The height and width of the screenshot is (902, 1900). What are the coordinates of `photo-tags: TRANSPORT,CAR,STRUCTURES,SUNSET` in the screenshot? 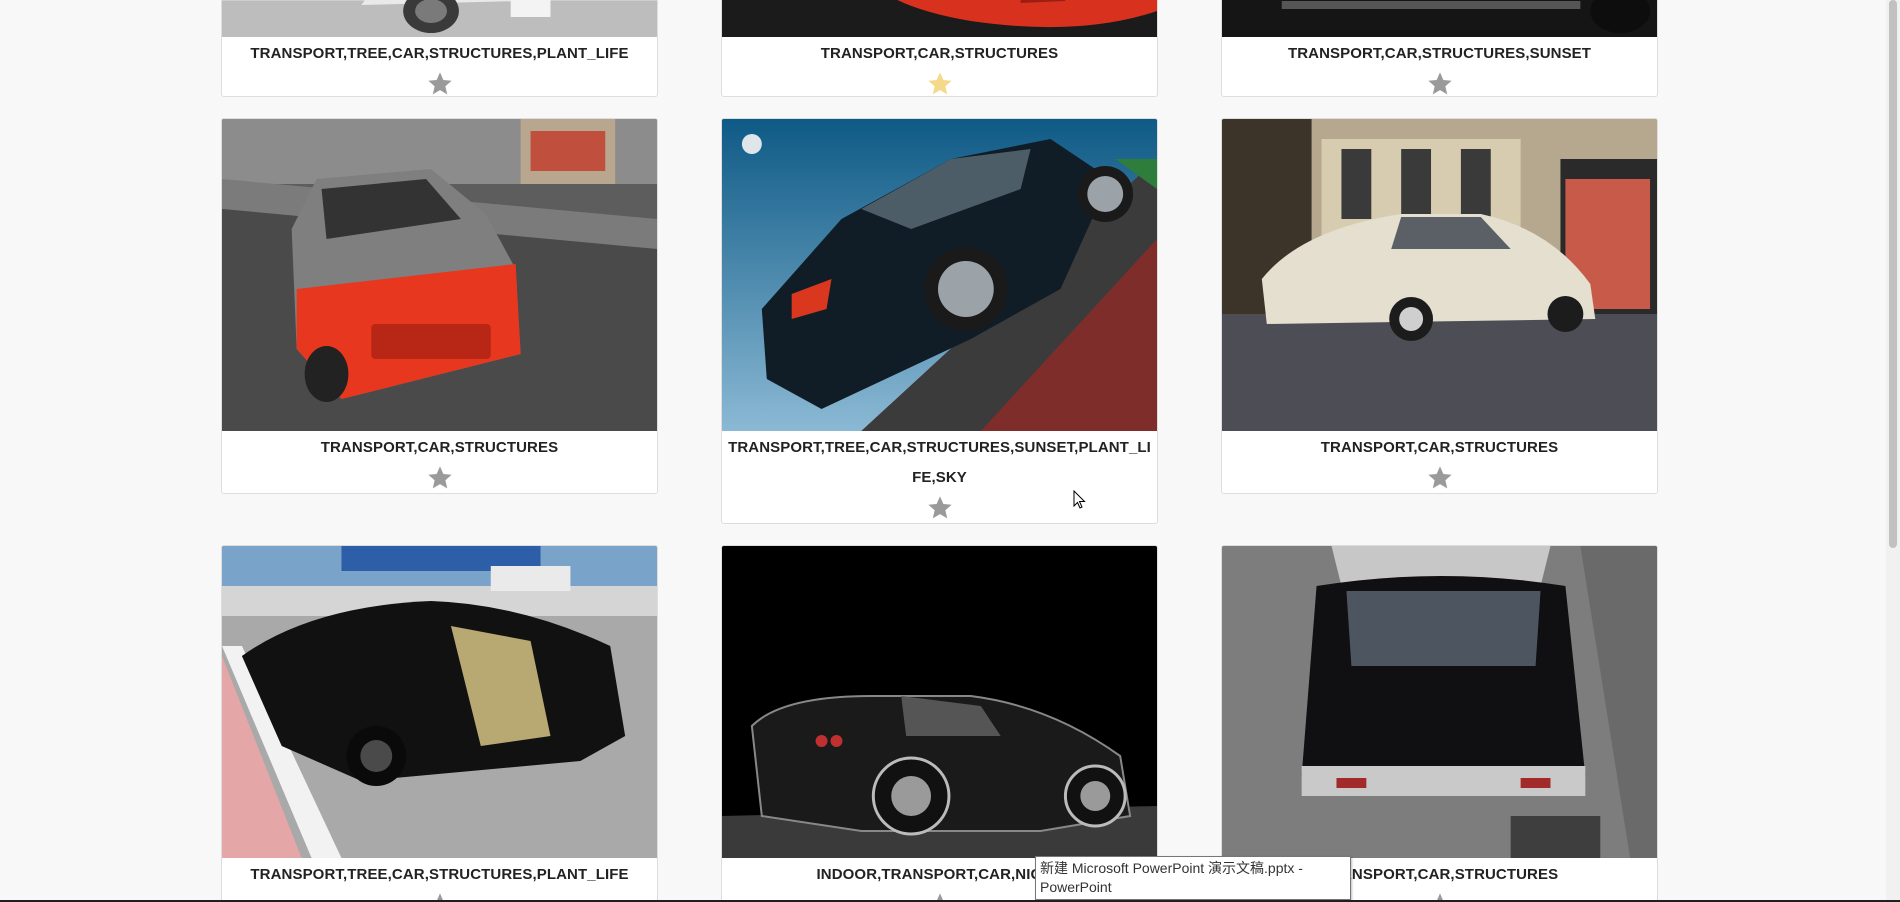 It's located at (1439, 53).